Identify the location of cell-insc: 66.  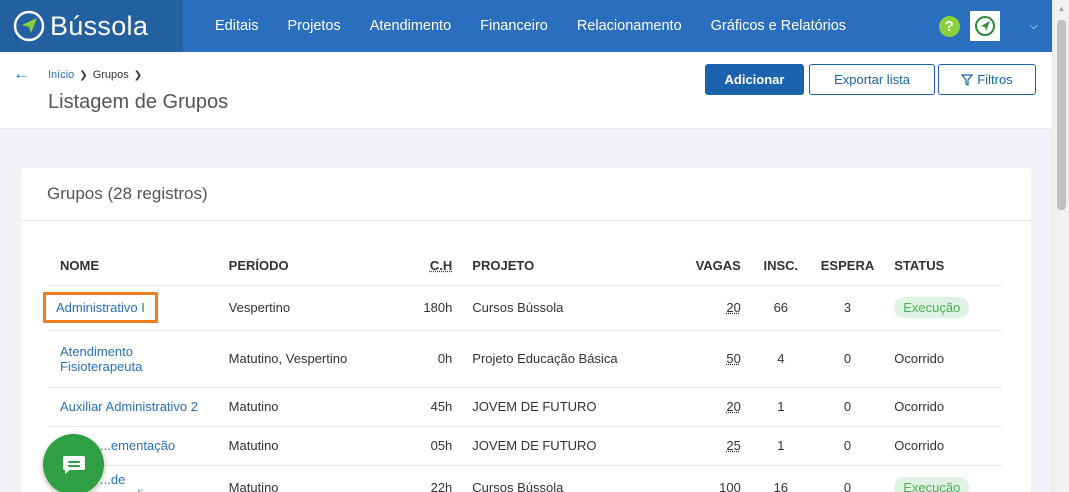
(780, 308).